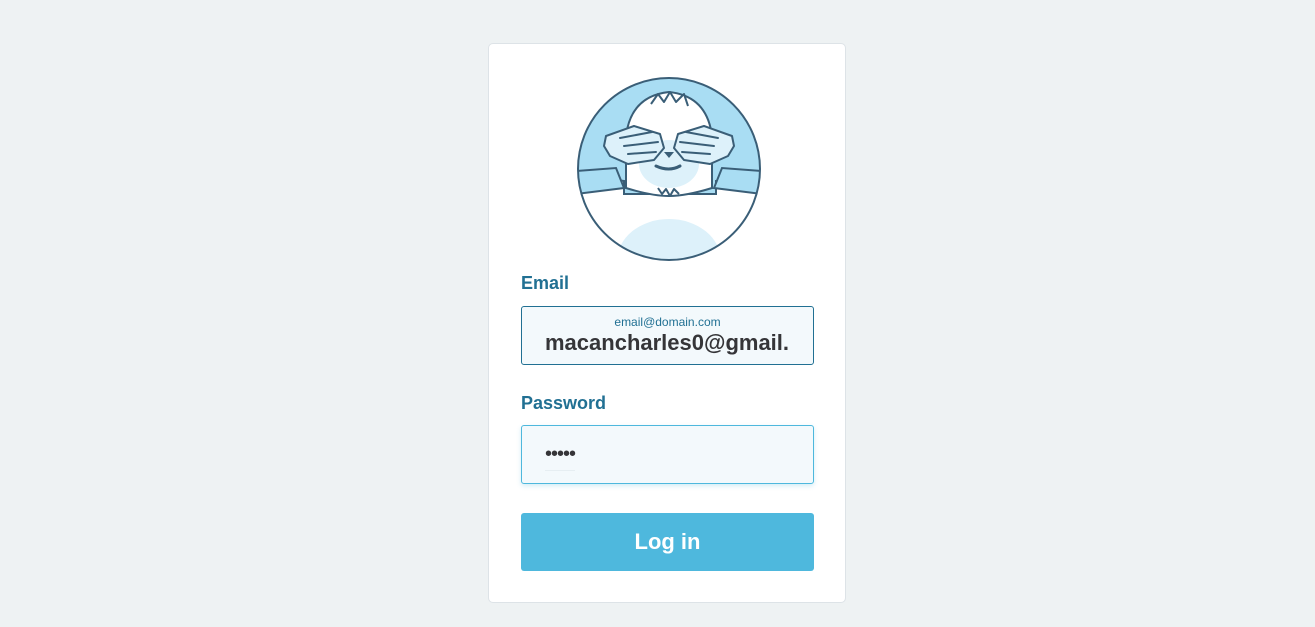 This screenshot has height=627, width=1315. What do you see at coordinates (667, 454) in the screenshot?
I see `password-field: •••••` at bounding box center [667, 454].